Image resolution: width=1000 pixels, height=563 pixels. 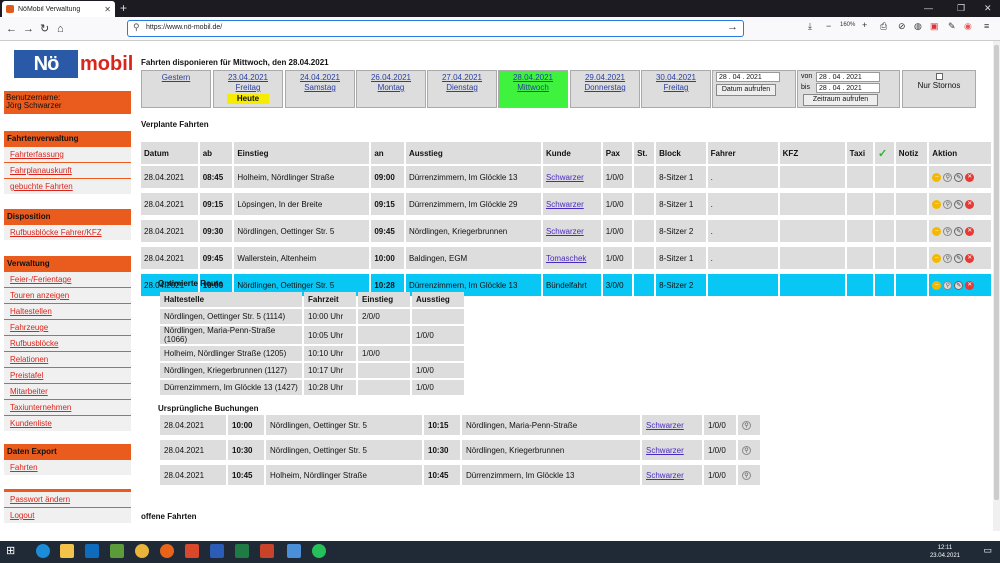 I want to click on day-23-04: 23.04.2021 Freitag Heute, so click(x=248, y=89).